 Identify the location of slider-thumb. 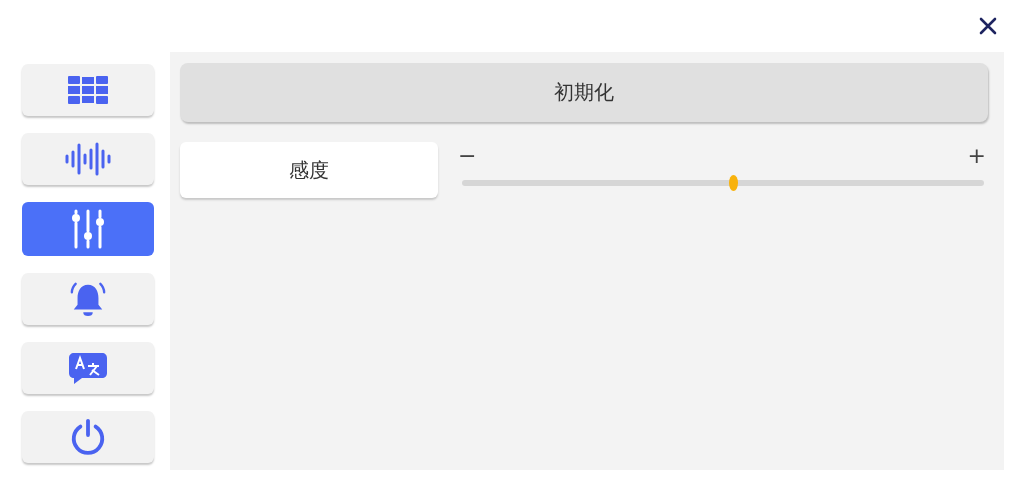
(734, 183).